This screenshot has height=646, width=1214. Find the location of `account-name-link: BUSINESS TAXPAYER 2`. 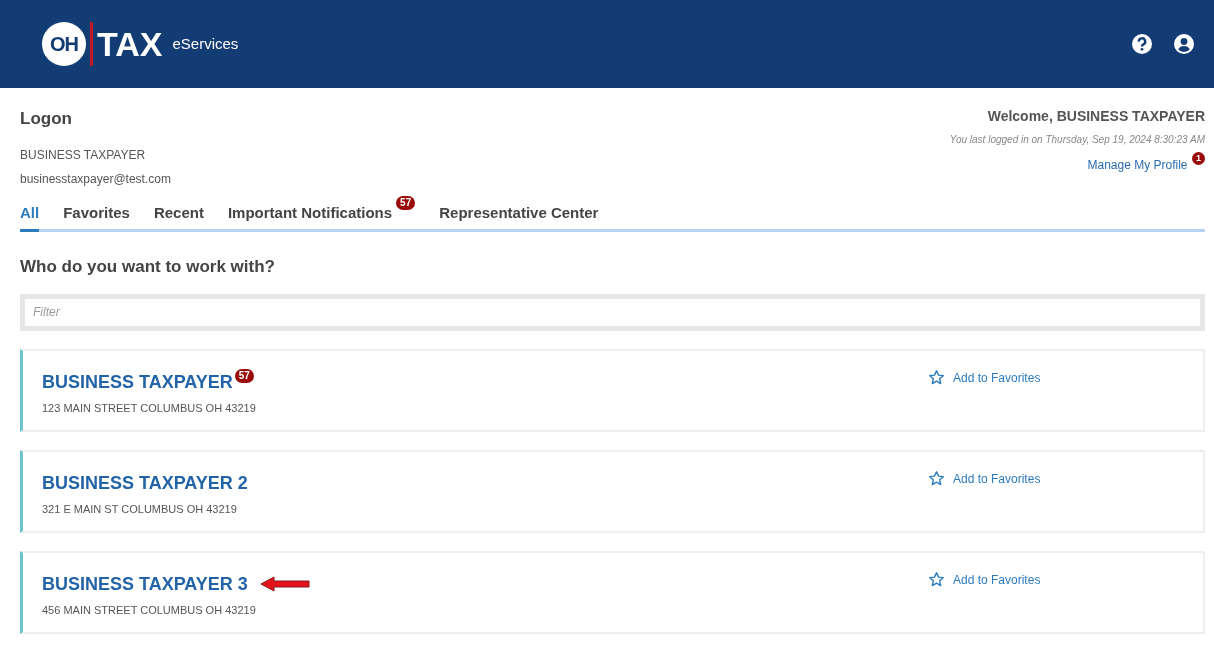

account-name-link: BUSINESS TAXPAYER 2 is located at coordinates (145, 483).